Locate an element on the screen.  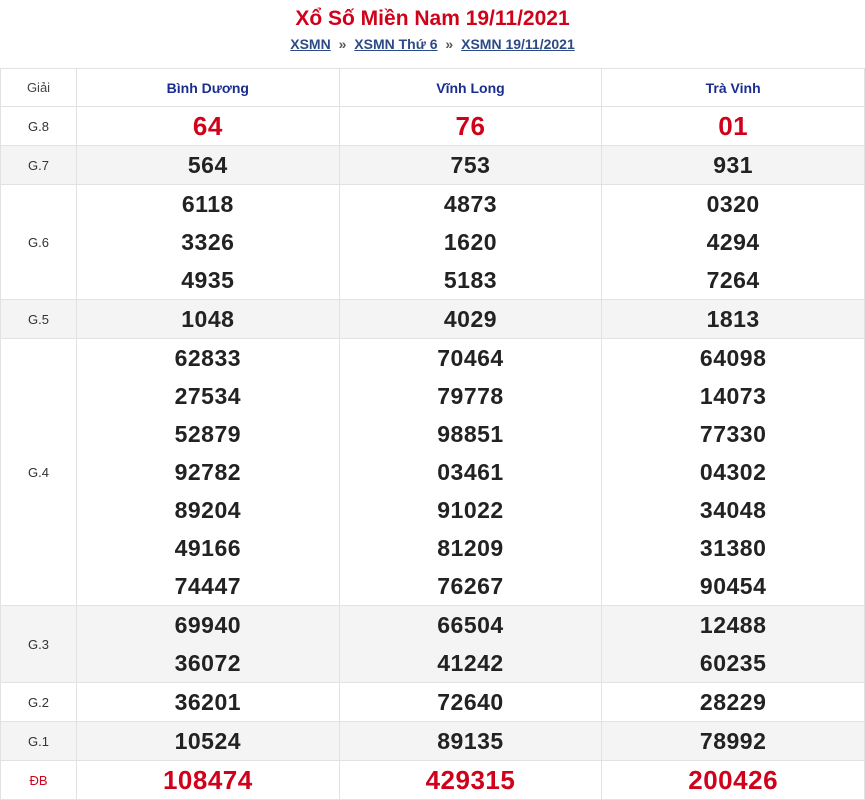
winning-number: 89204 is located at coordinates (208, 510).